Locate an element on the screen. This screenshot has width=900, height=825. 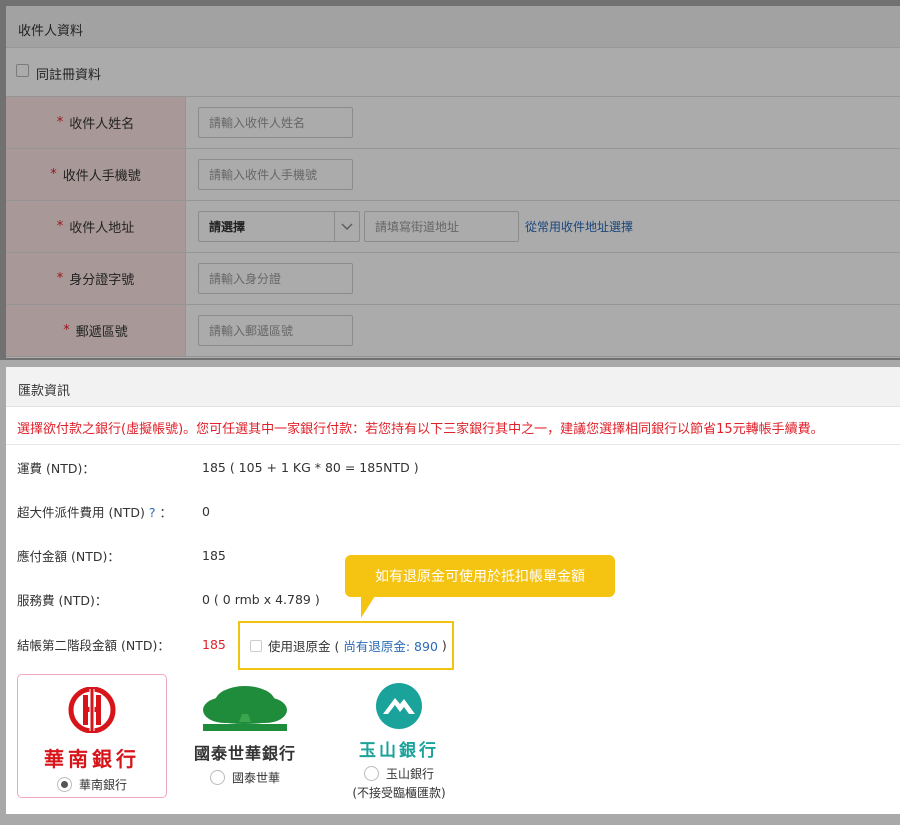
esun-mountain-icon is located at coordinates (399, 706).